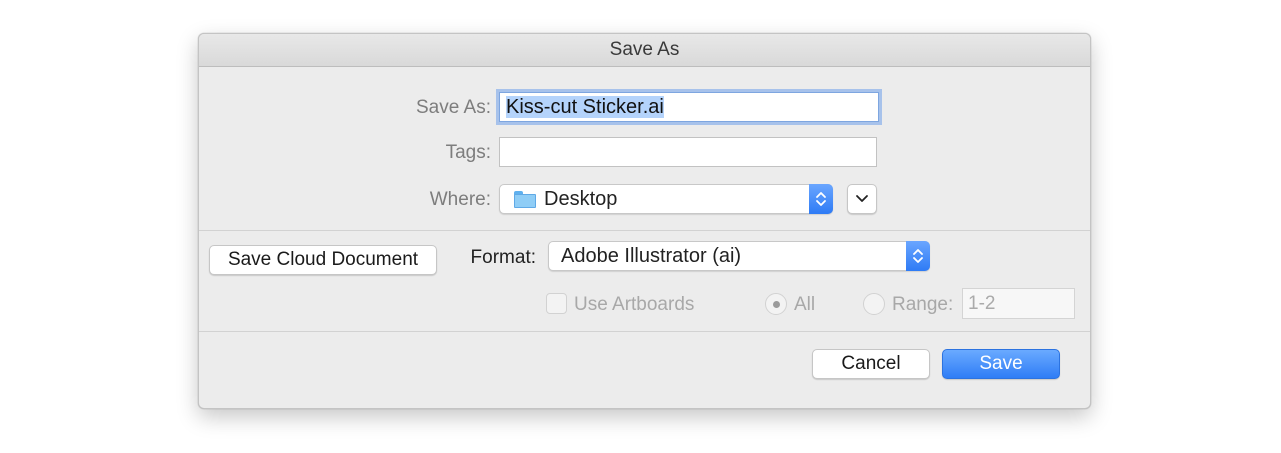  I want to click on cancel-button: Cancel, so click(871, 364).